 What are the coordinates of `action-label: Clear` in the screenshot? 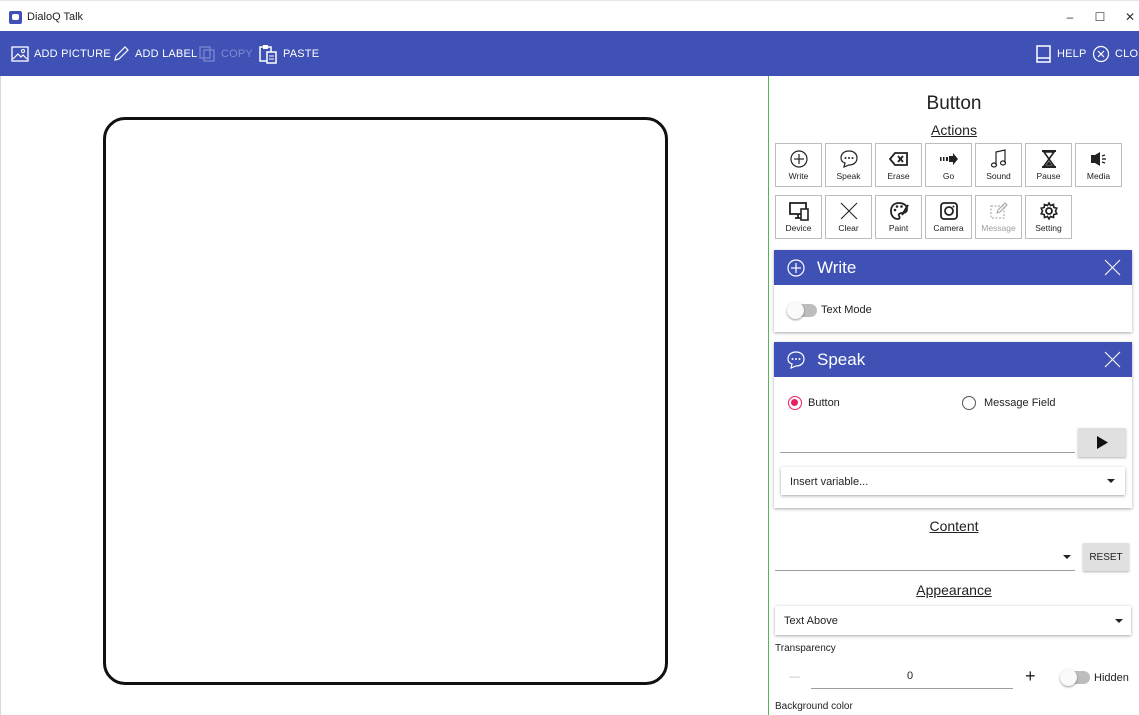 It's located at (848, 228).